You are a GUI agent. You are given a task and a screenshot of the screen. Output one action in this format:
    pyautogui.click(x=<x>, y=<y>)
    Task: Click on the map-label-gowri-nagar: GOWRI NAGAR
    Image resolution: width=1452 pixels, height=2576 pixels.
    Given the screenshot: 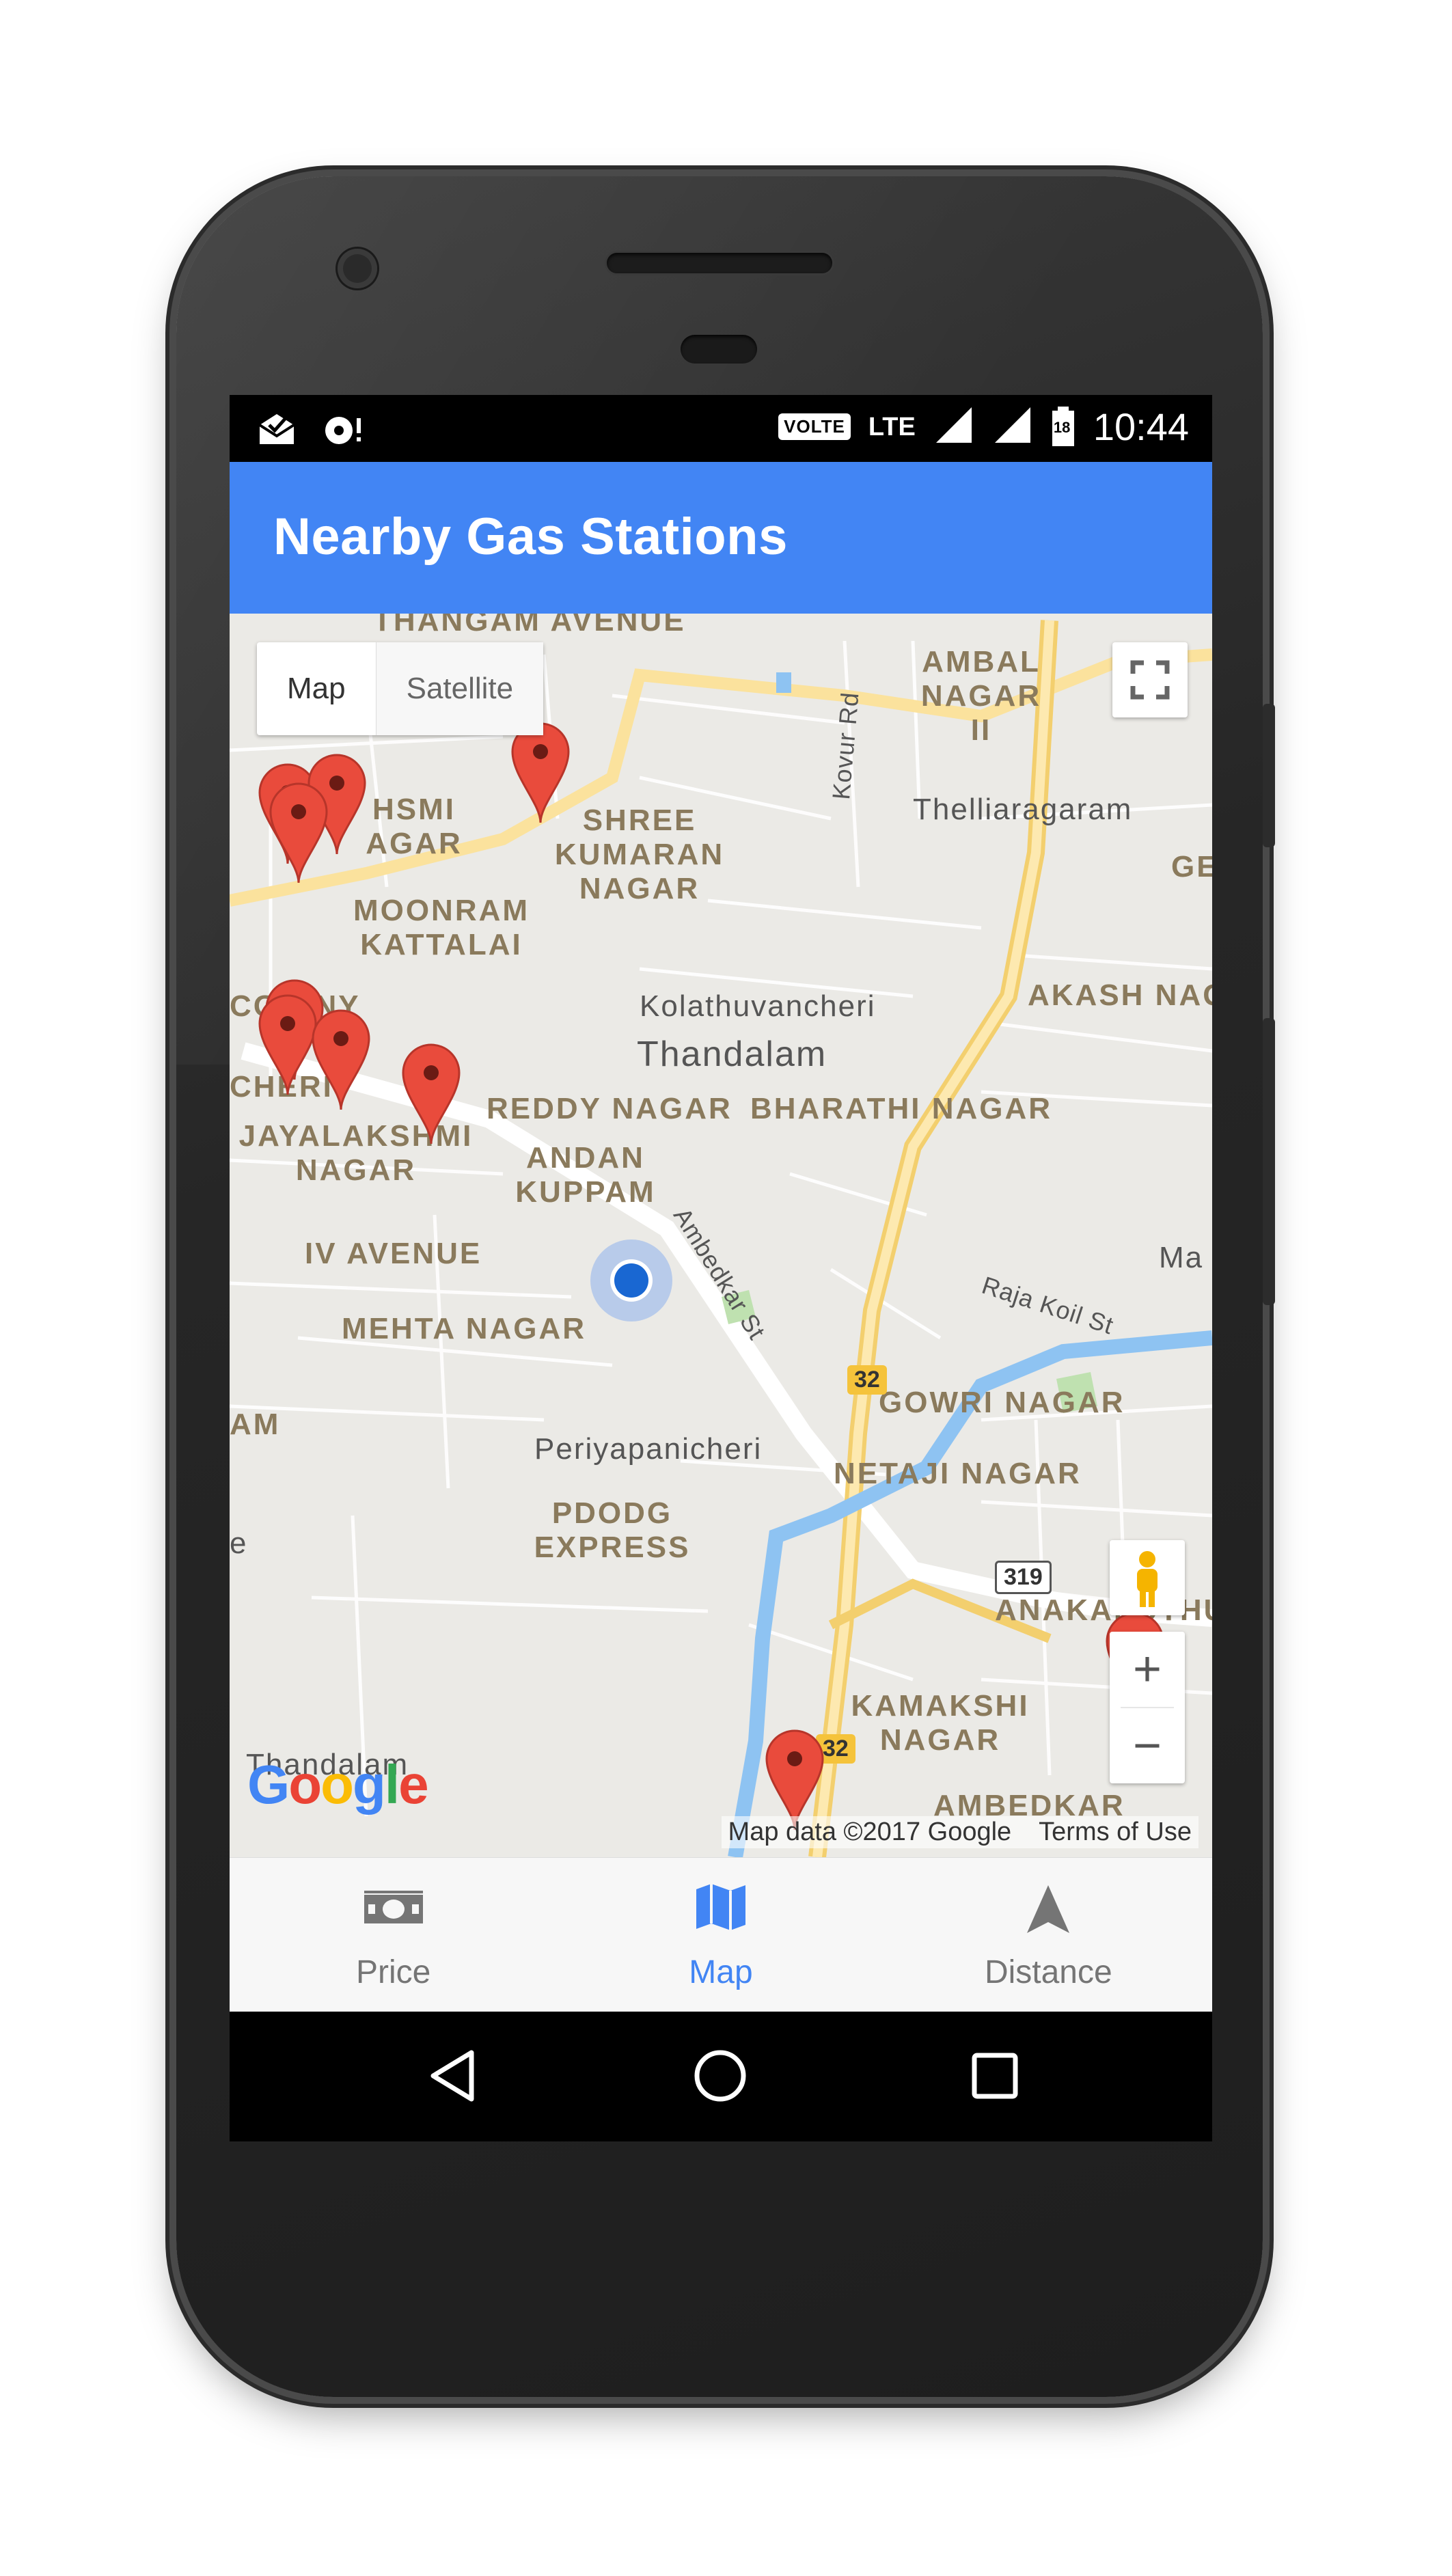 What is the action you would take?
    pyautogui.click(x=1002, y=1402)
    